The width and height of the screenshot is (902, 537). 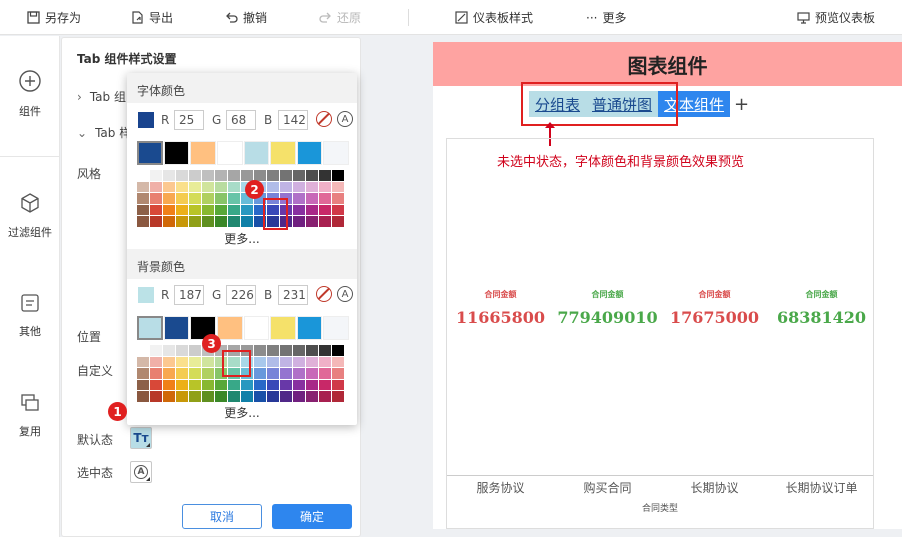 What do you see at coordinates (494, 17) in the screenshot?
I see `dashboard-style-button: 仪表板样式` at bounding box center [494, 17].